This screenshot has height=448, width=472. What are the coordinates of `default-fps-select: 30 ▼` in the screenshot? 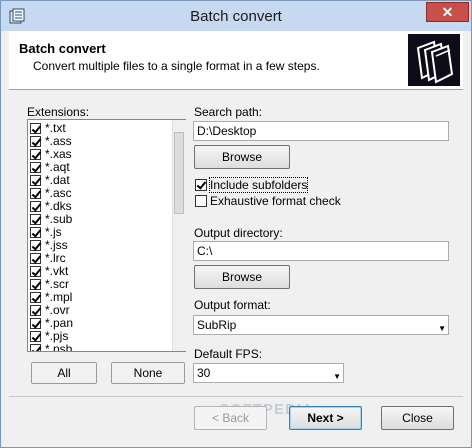 It's located at (268, 373).